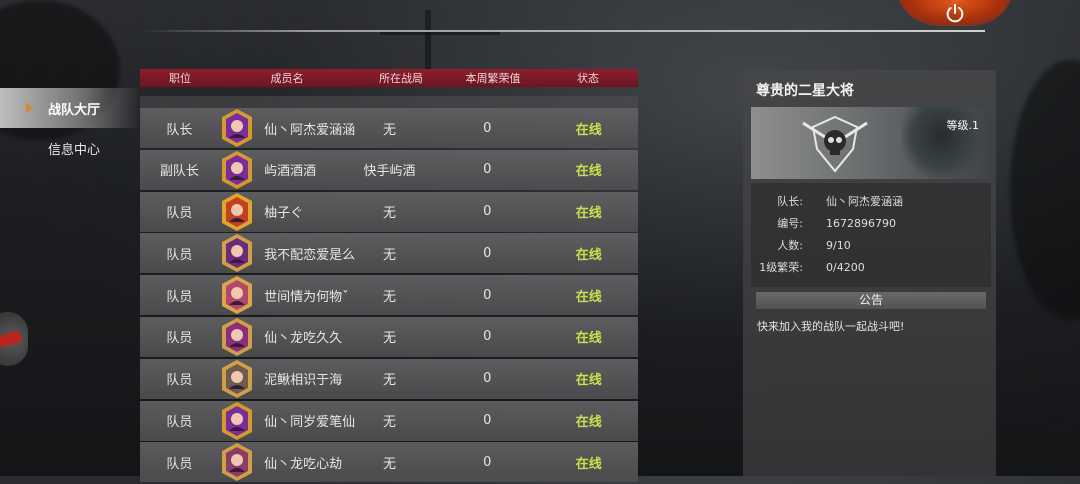 The image size is (1080, 484). What do you see at coordinates (871, 245) in the screenshot?
I see `stat-row-members: 人数: 9/10` at bounding box center [871, 245].